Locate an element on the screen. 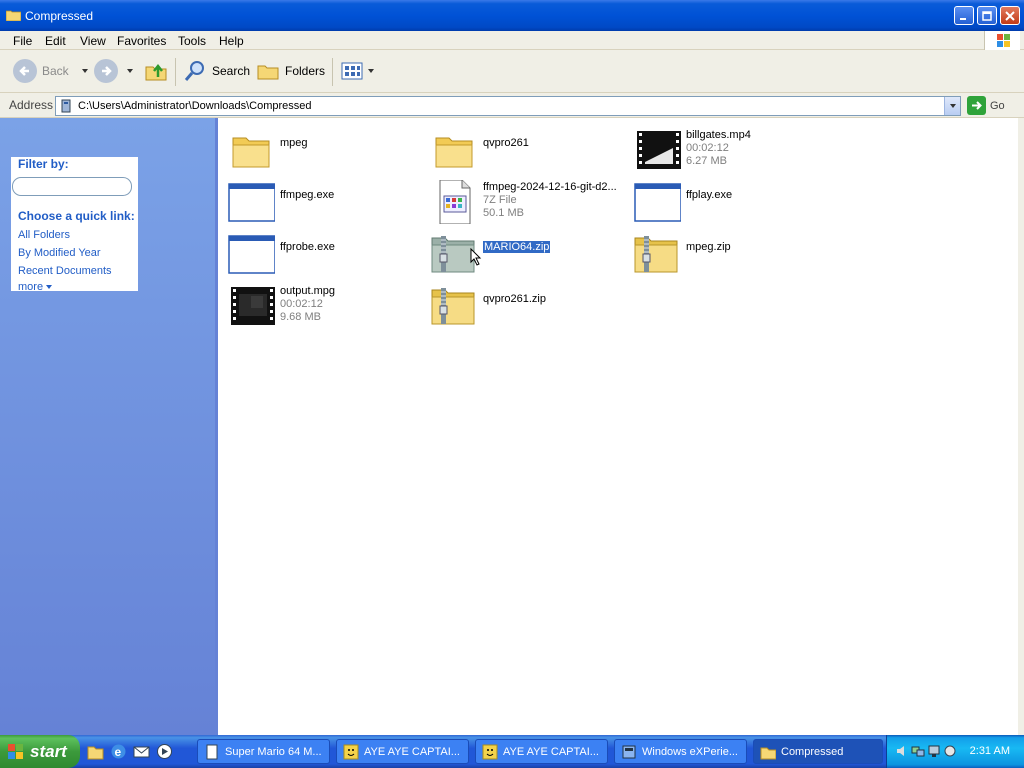 Image resolution: width=1024 pixels, height=768 pixels. up-folder-icon is located at coordinates (156, 72).